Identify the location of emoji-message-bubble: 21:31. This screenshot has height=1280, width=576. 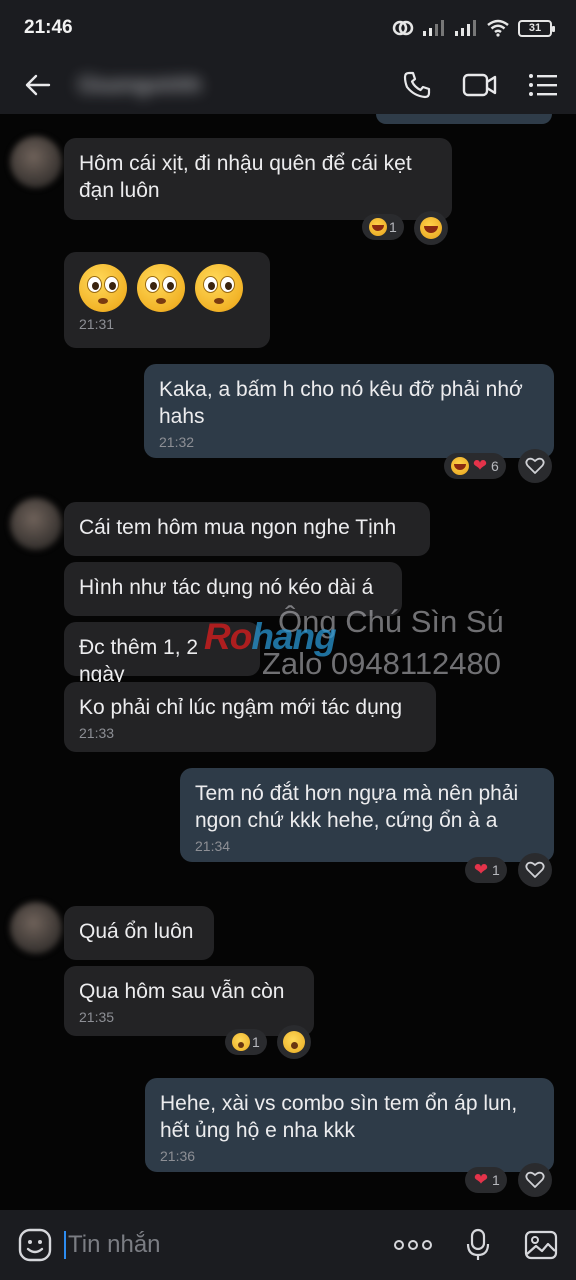
(167, 300).